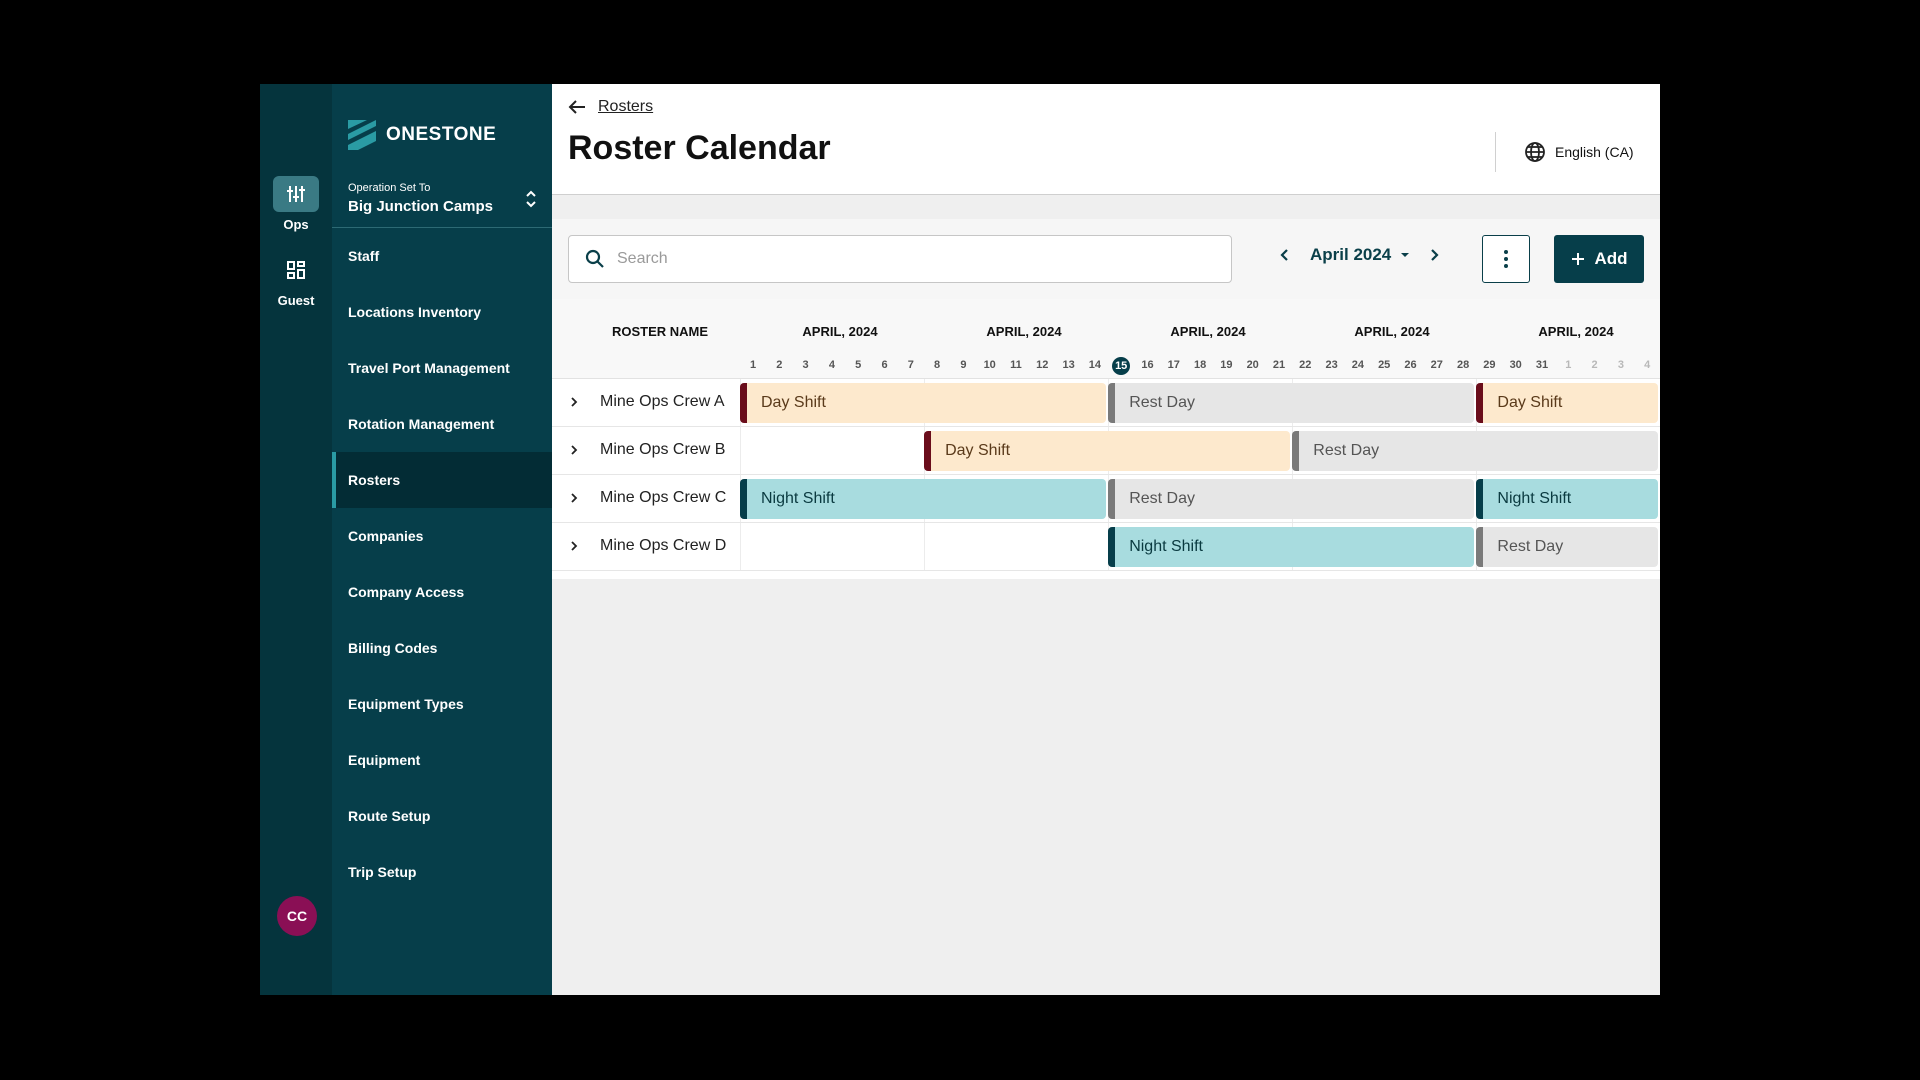 The image size is (1920, 1080). I want to click on sidebar-item-trip-setup: Trip Setup, so click(442, 872).